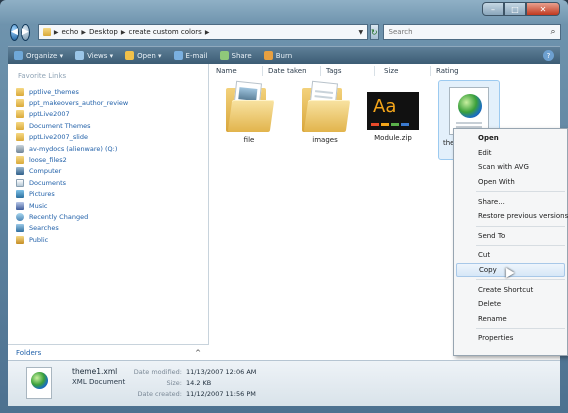 The height and width of the screenshot is (413, 568). What do you see at coordinates (79, 103) in the screenshot?
I see `nav-item-label: ppt_makeovers_author_review` at bounding box center [79, 103].